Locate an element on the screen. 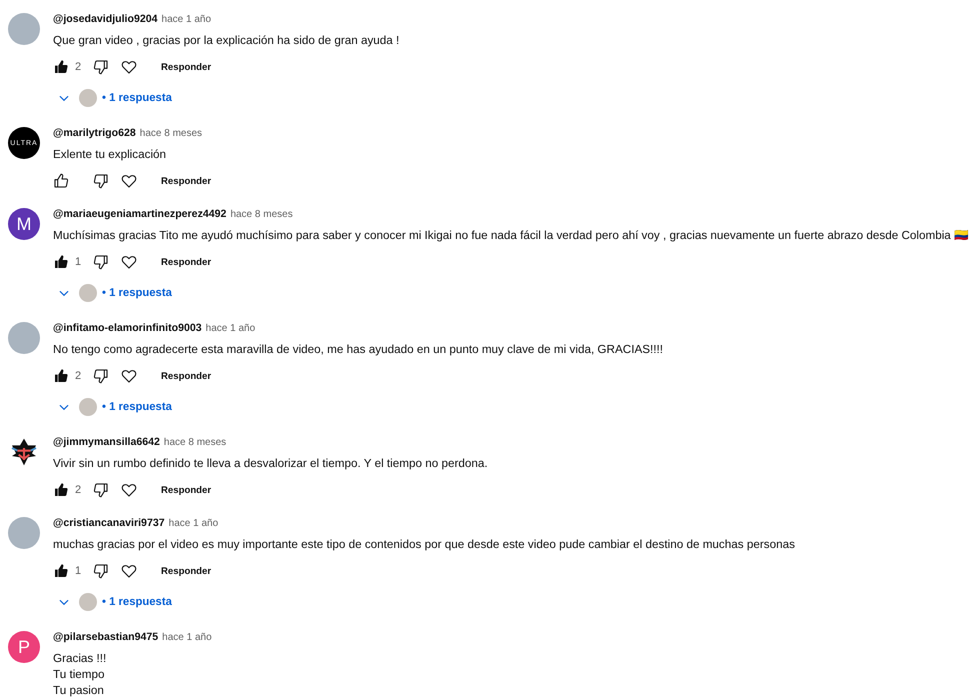 The image size is (980, 698). comment-text: Que gran video , gracias por la explicación ha sido de gran ayuda ! is located at coordinates (226, 41).